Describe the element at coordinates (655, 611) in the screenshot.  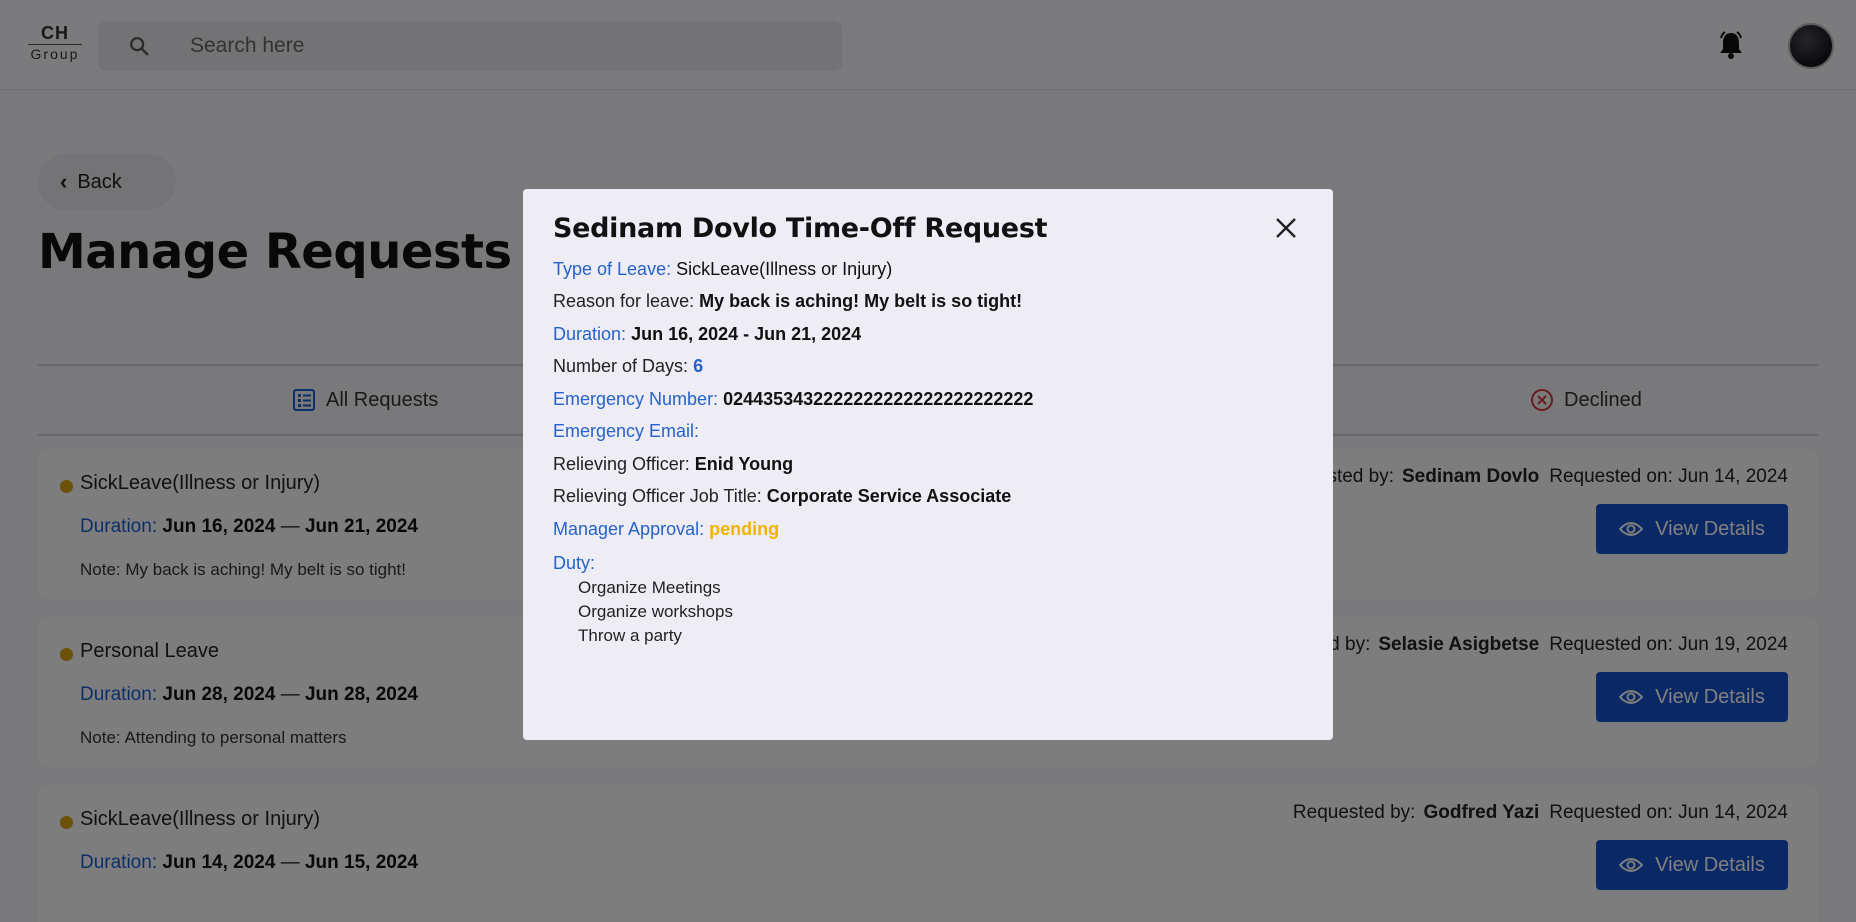
I see `duty-item: Organize workshops` at that location.